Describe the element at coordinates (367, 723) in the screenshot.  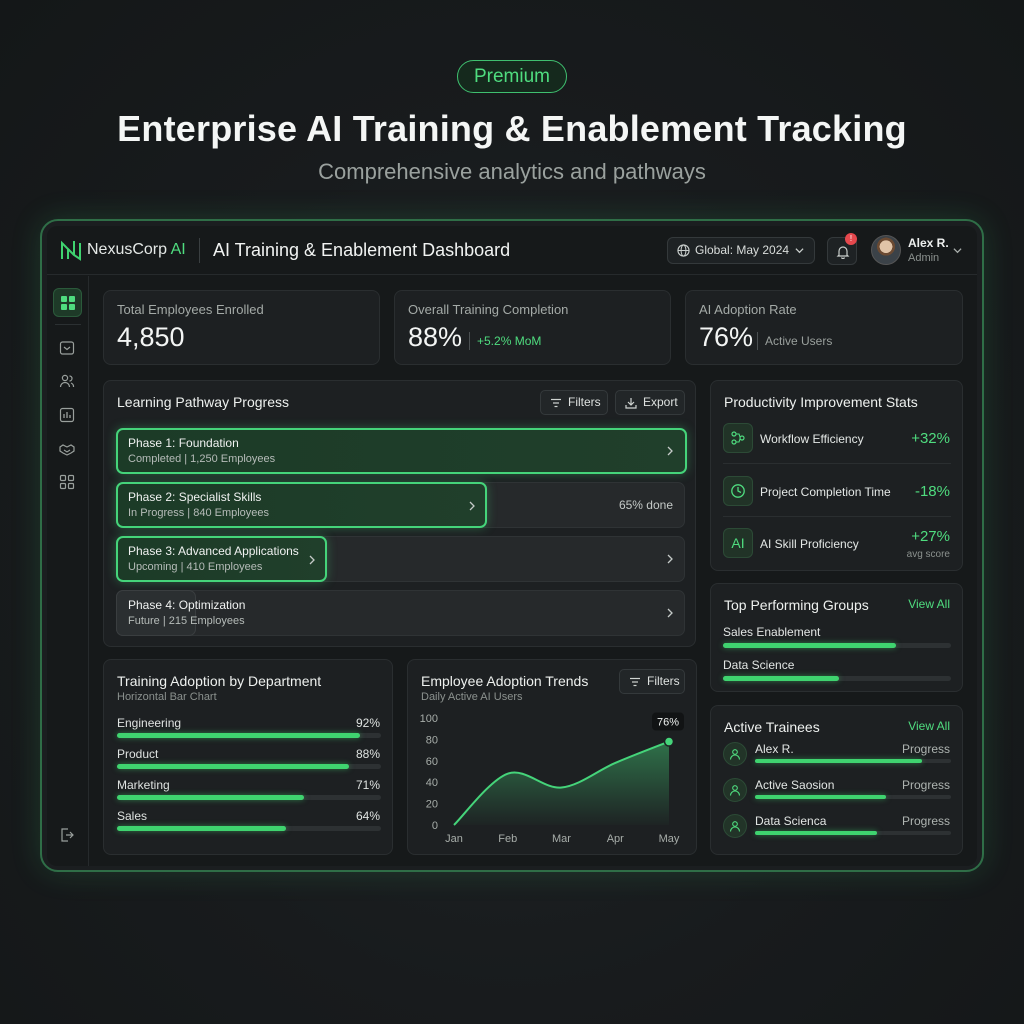
I see `department-percent: 92%` at that location.